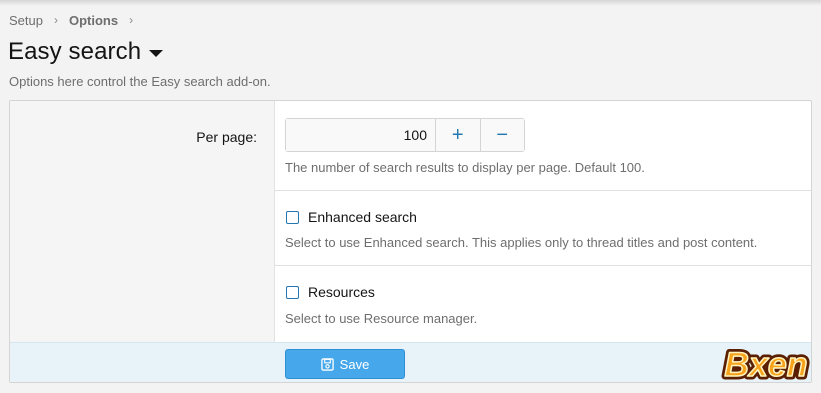 Image resolution: width=821 pixels, height=393 pixels. I want to click on bxen-logo: Bxen Bxen, so click(766, 365).